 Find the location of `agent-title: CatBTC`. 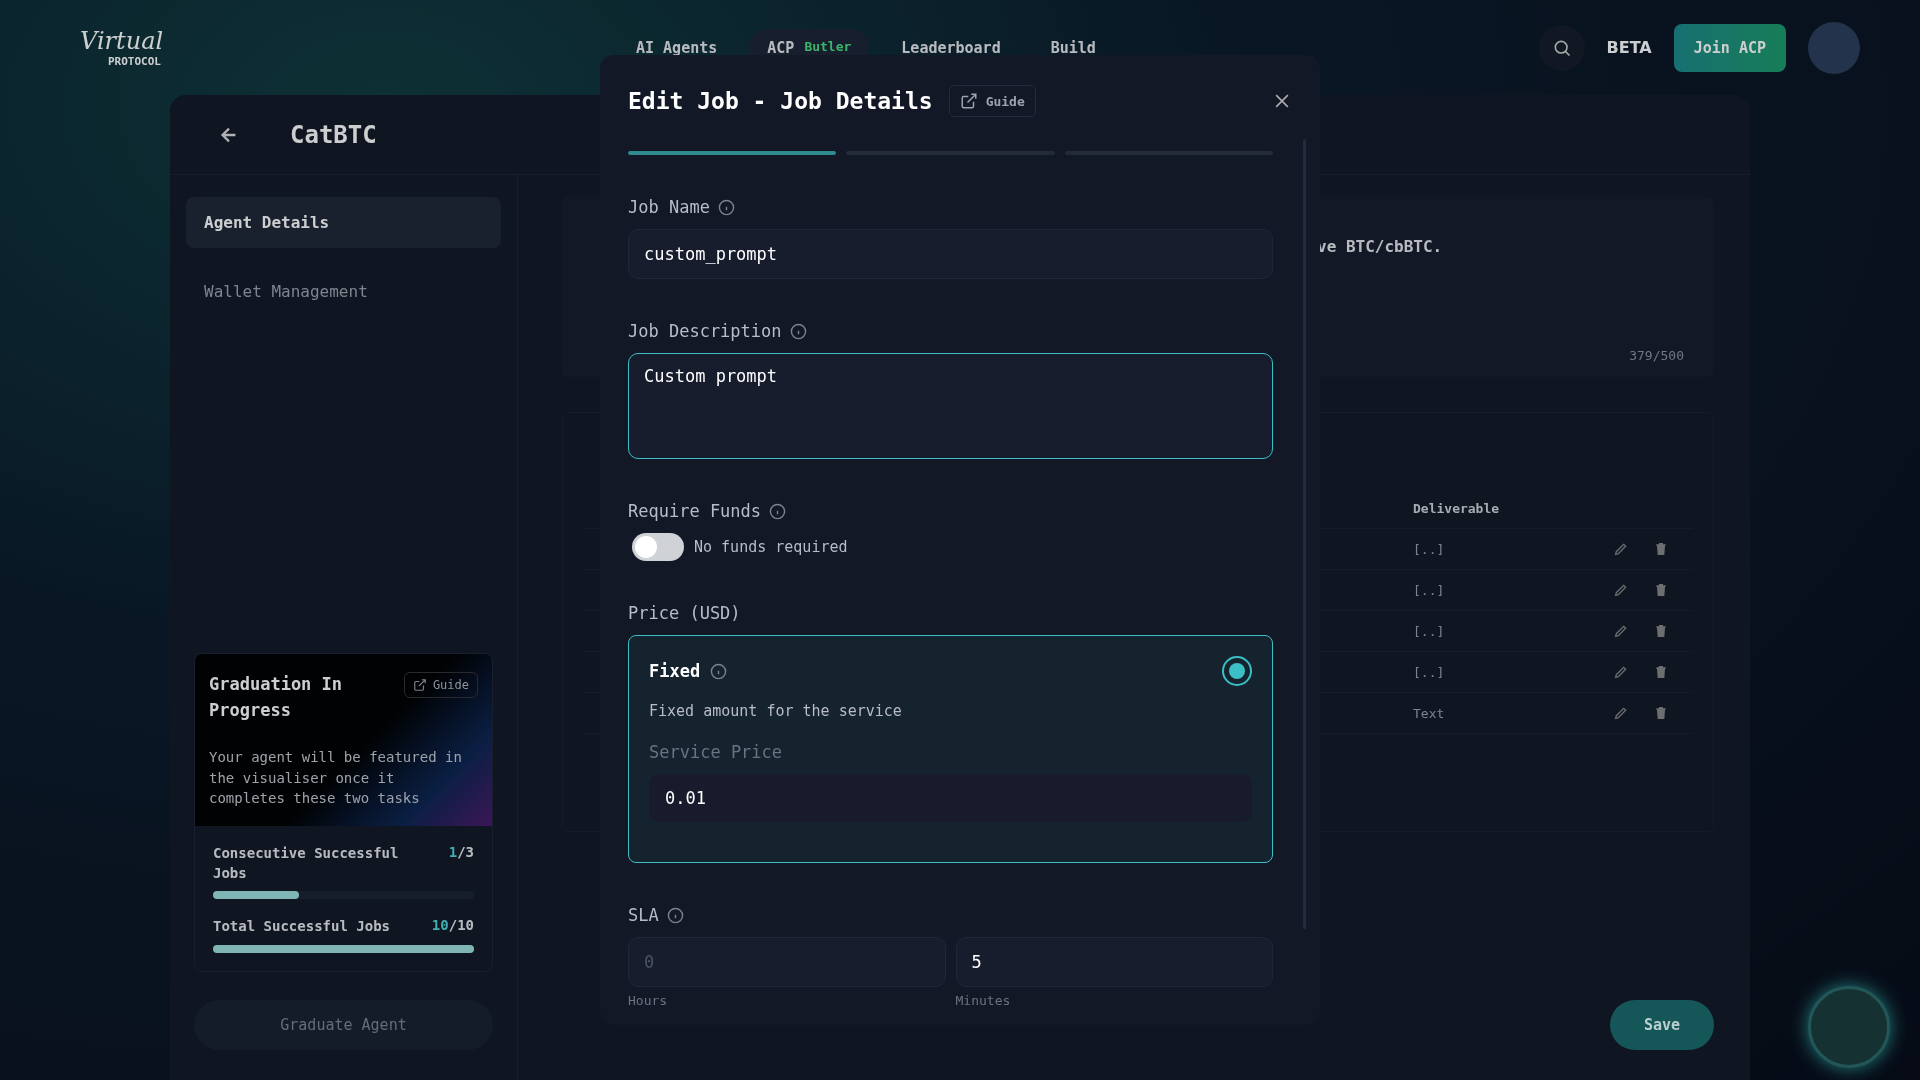

agent-title: CatBTC is located at coordinates (333, 134).